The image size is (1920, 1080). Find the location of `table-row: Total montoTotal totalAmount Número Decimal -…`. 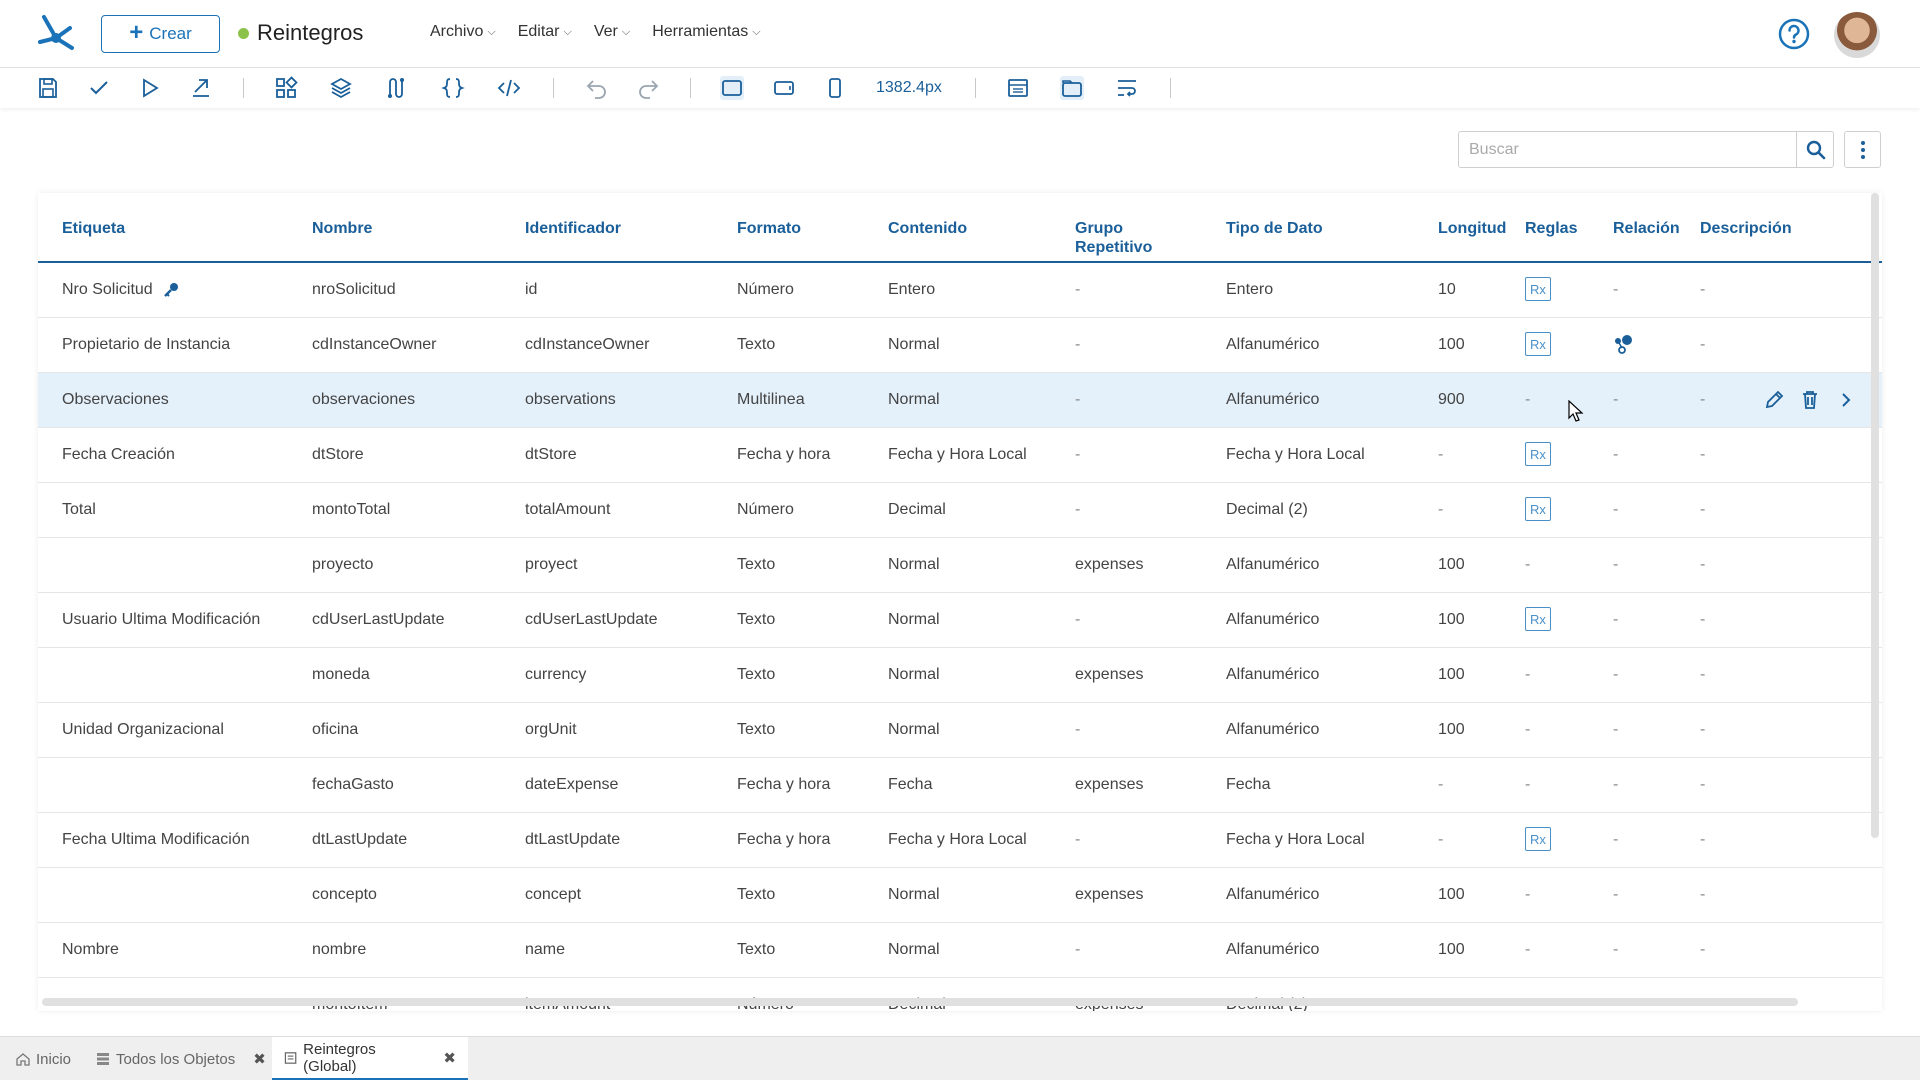

table-row: Total montoTotal totalAmount Número Decimal -… is located at coordinates (960, 510).